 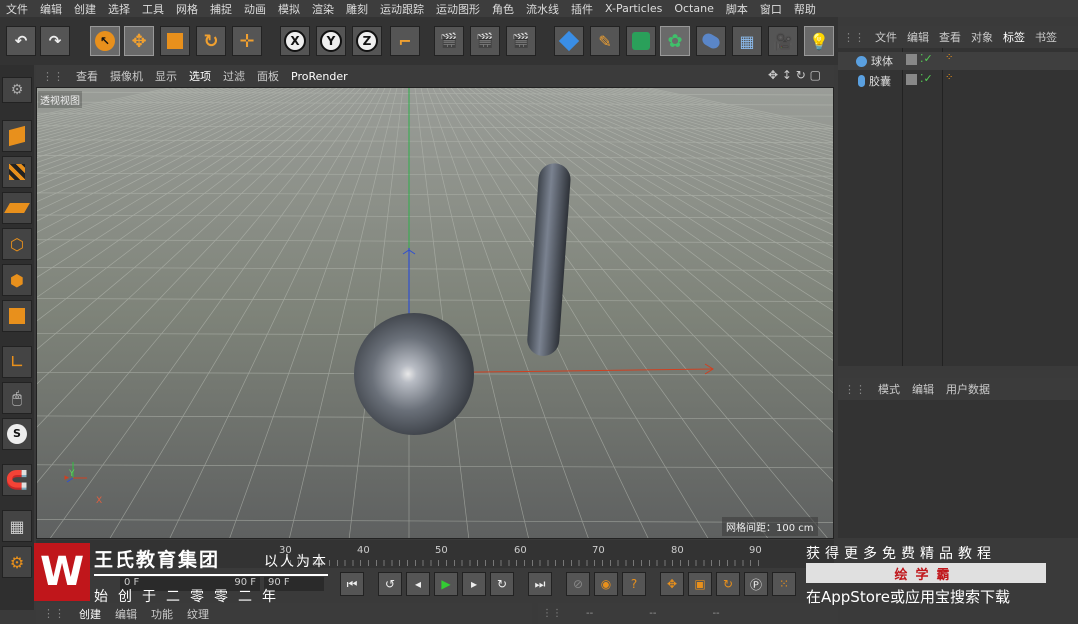 I want to click on menu-script: 脚本, so click(x=737, y=9).